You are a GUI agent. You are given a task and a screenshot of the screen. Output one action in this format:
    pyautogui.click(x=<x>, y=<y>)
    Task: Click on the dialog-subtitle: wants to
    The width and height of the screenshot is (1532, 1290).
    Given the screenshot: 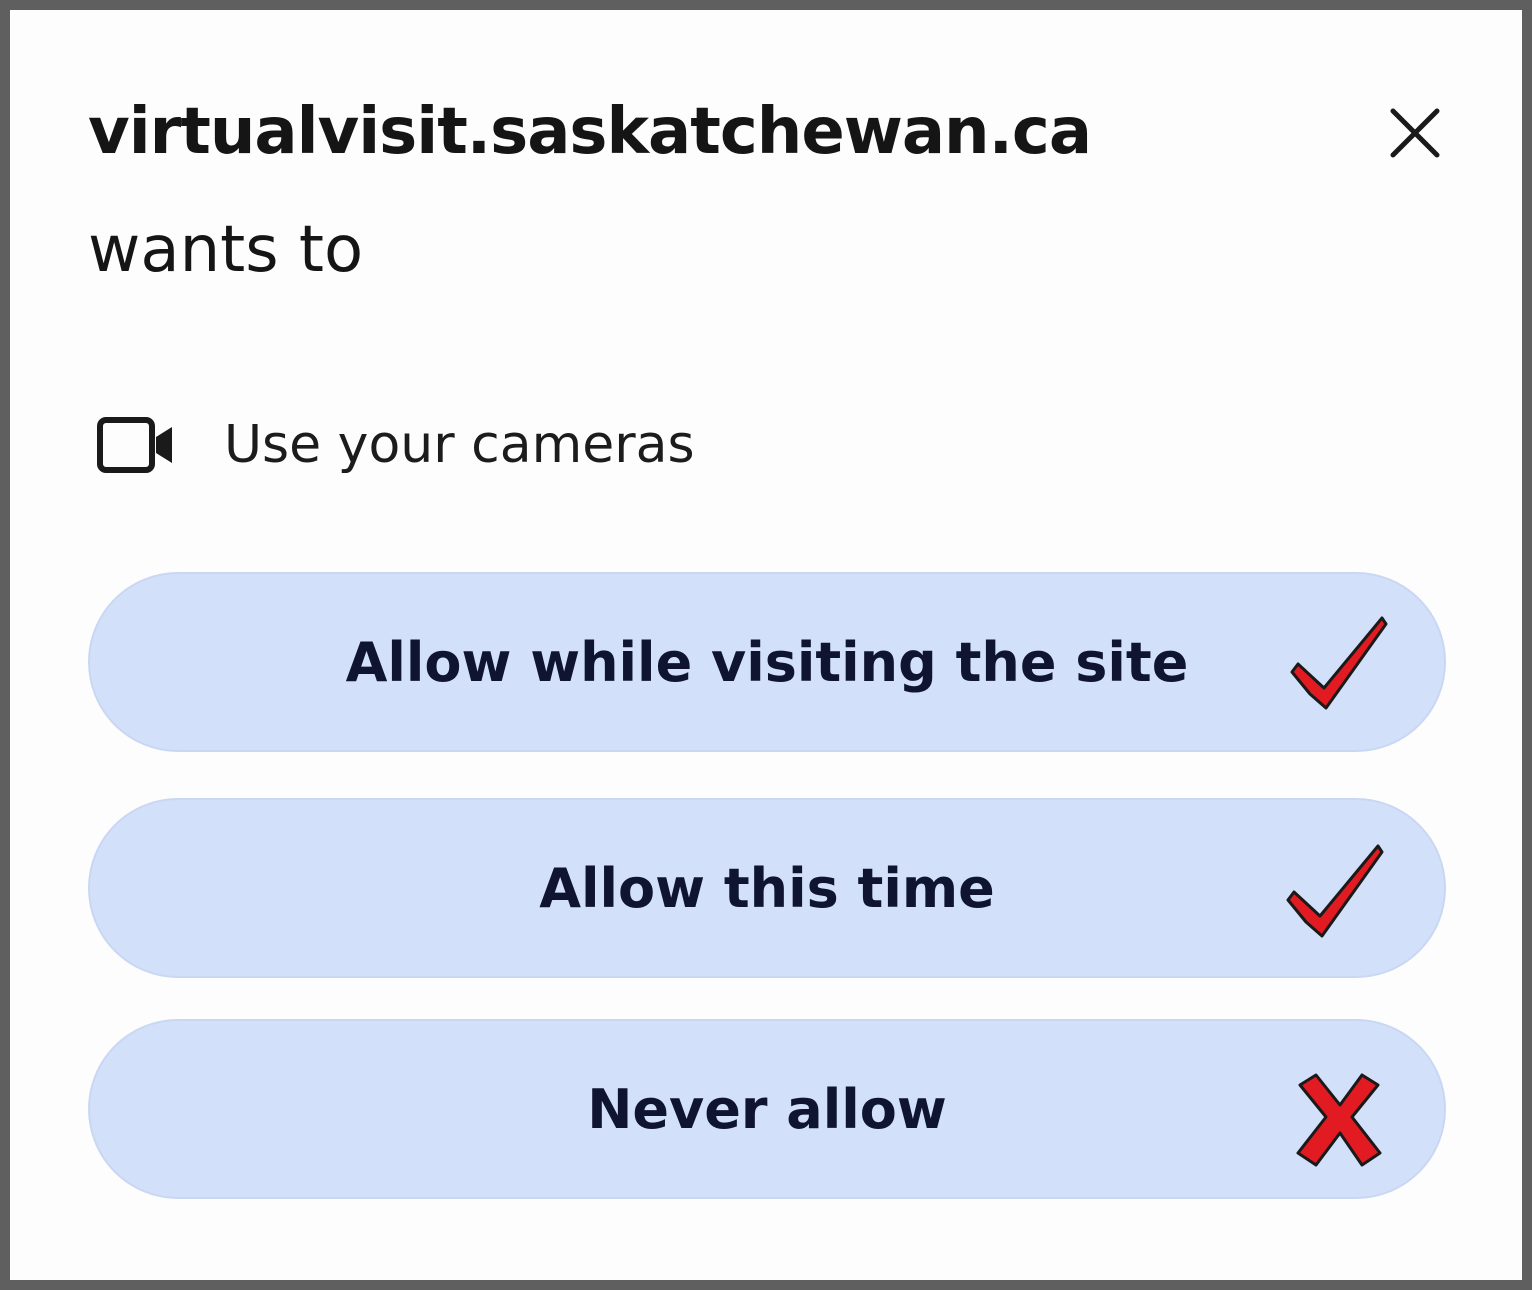 What is the action you would take?
    pyautogui.click(x=226, y=250)
    